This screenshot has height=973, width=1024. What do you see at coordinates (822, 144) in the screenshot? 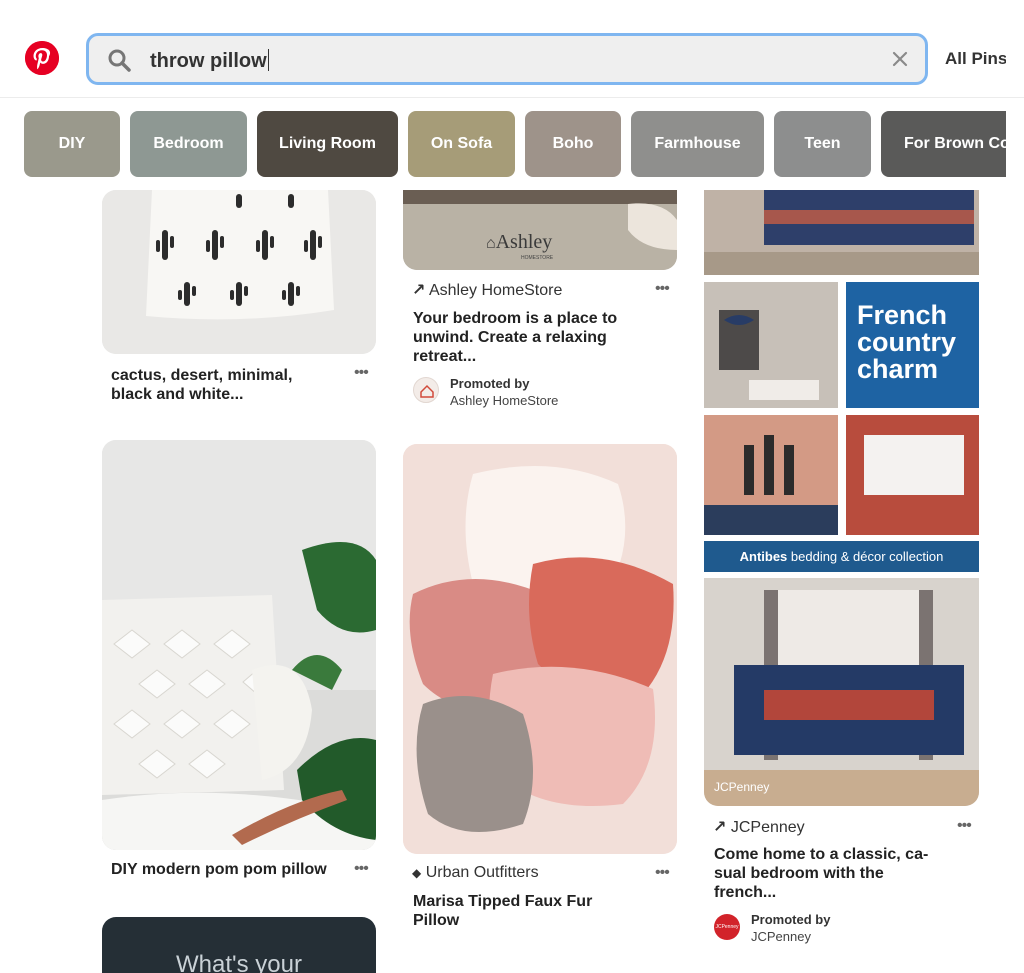
I see `chip-teen: Teen` at bounding box center [822, 144].